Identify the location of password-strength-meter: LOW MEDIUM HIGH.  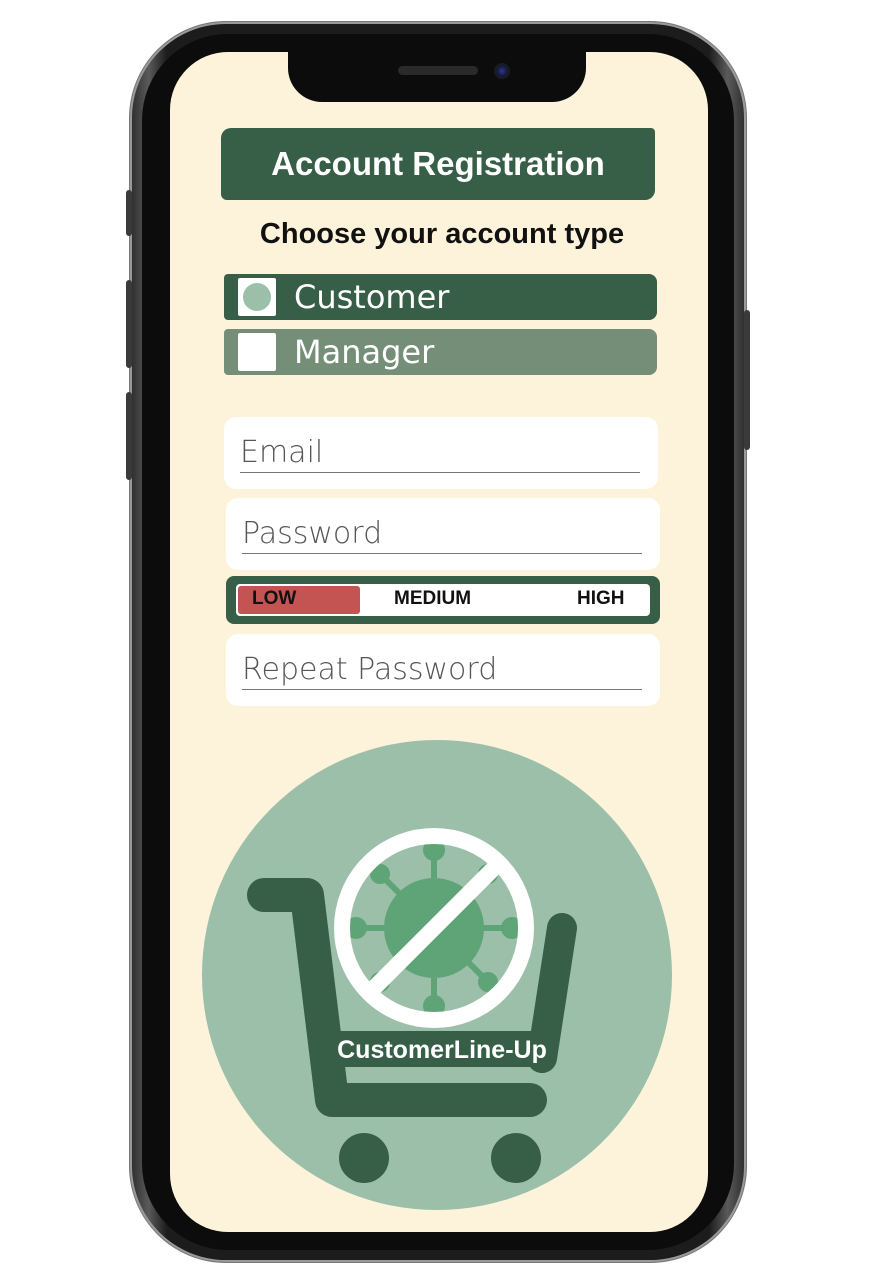
(443, 600).